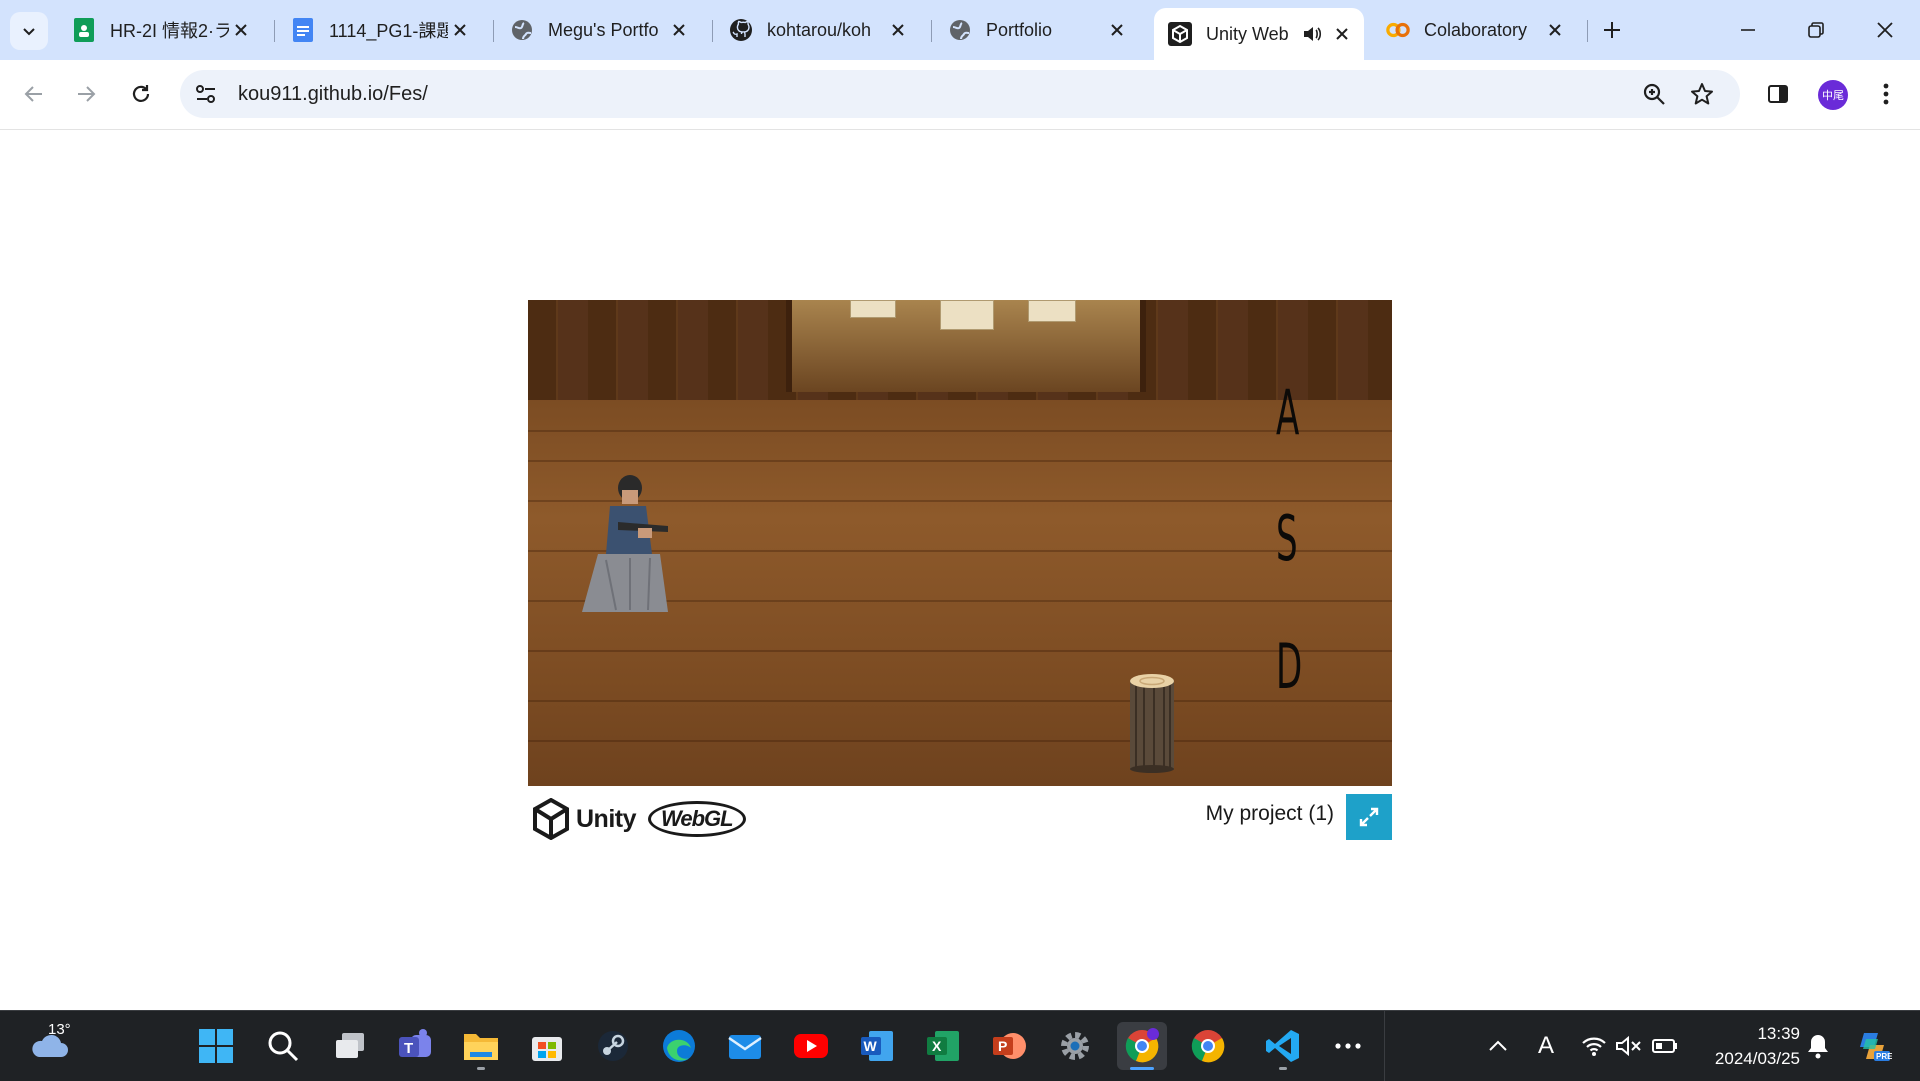 Image resolution: width=1920 pixels, height=1081 pixels. What do you see at coordinates (613, 1046) in the screenshot?
I see `steam-app` at bounding box center [613, 1046].